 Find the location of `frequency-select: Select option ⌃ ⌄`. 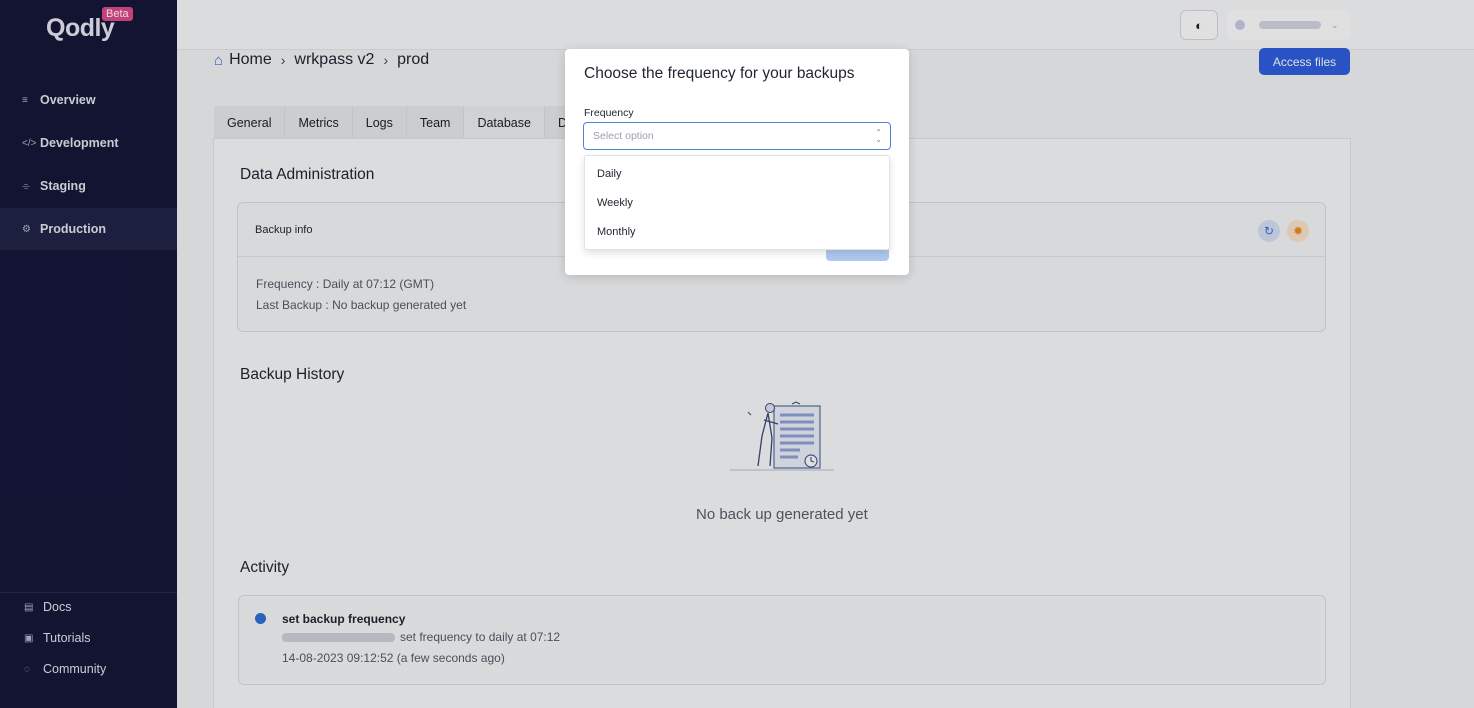

frequency-select: Select option ⌃ ⌄ is located at coordinates (737, 136).